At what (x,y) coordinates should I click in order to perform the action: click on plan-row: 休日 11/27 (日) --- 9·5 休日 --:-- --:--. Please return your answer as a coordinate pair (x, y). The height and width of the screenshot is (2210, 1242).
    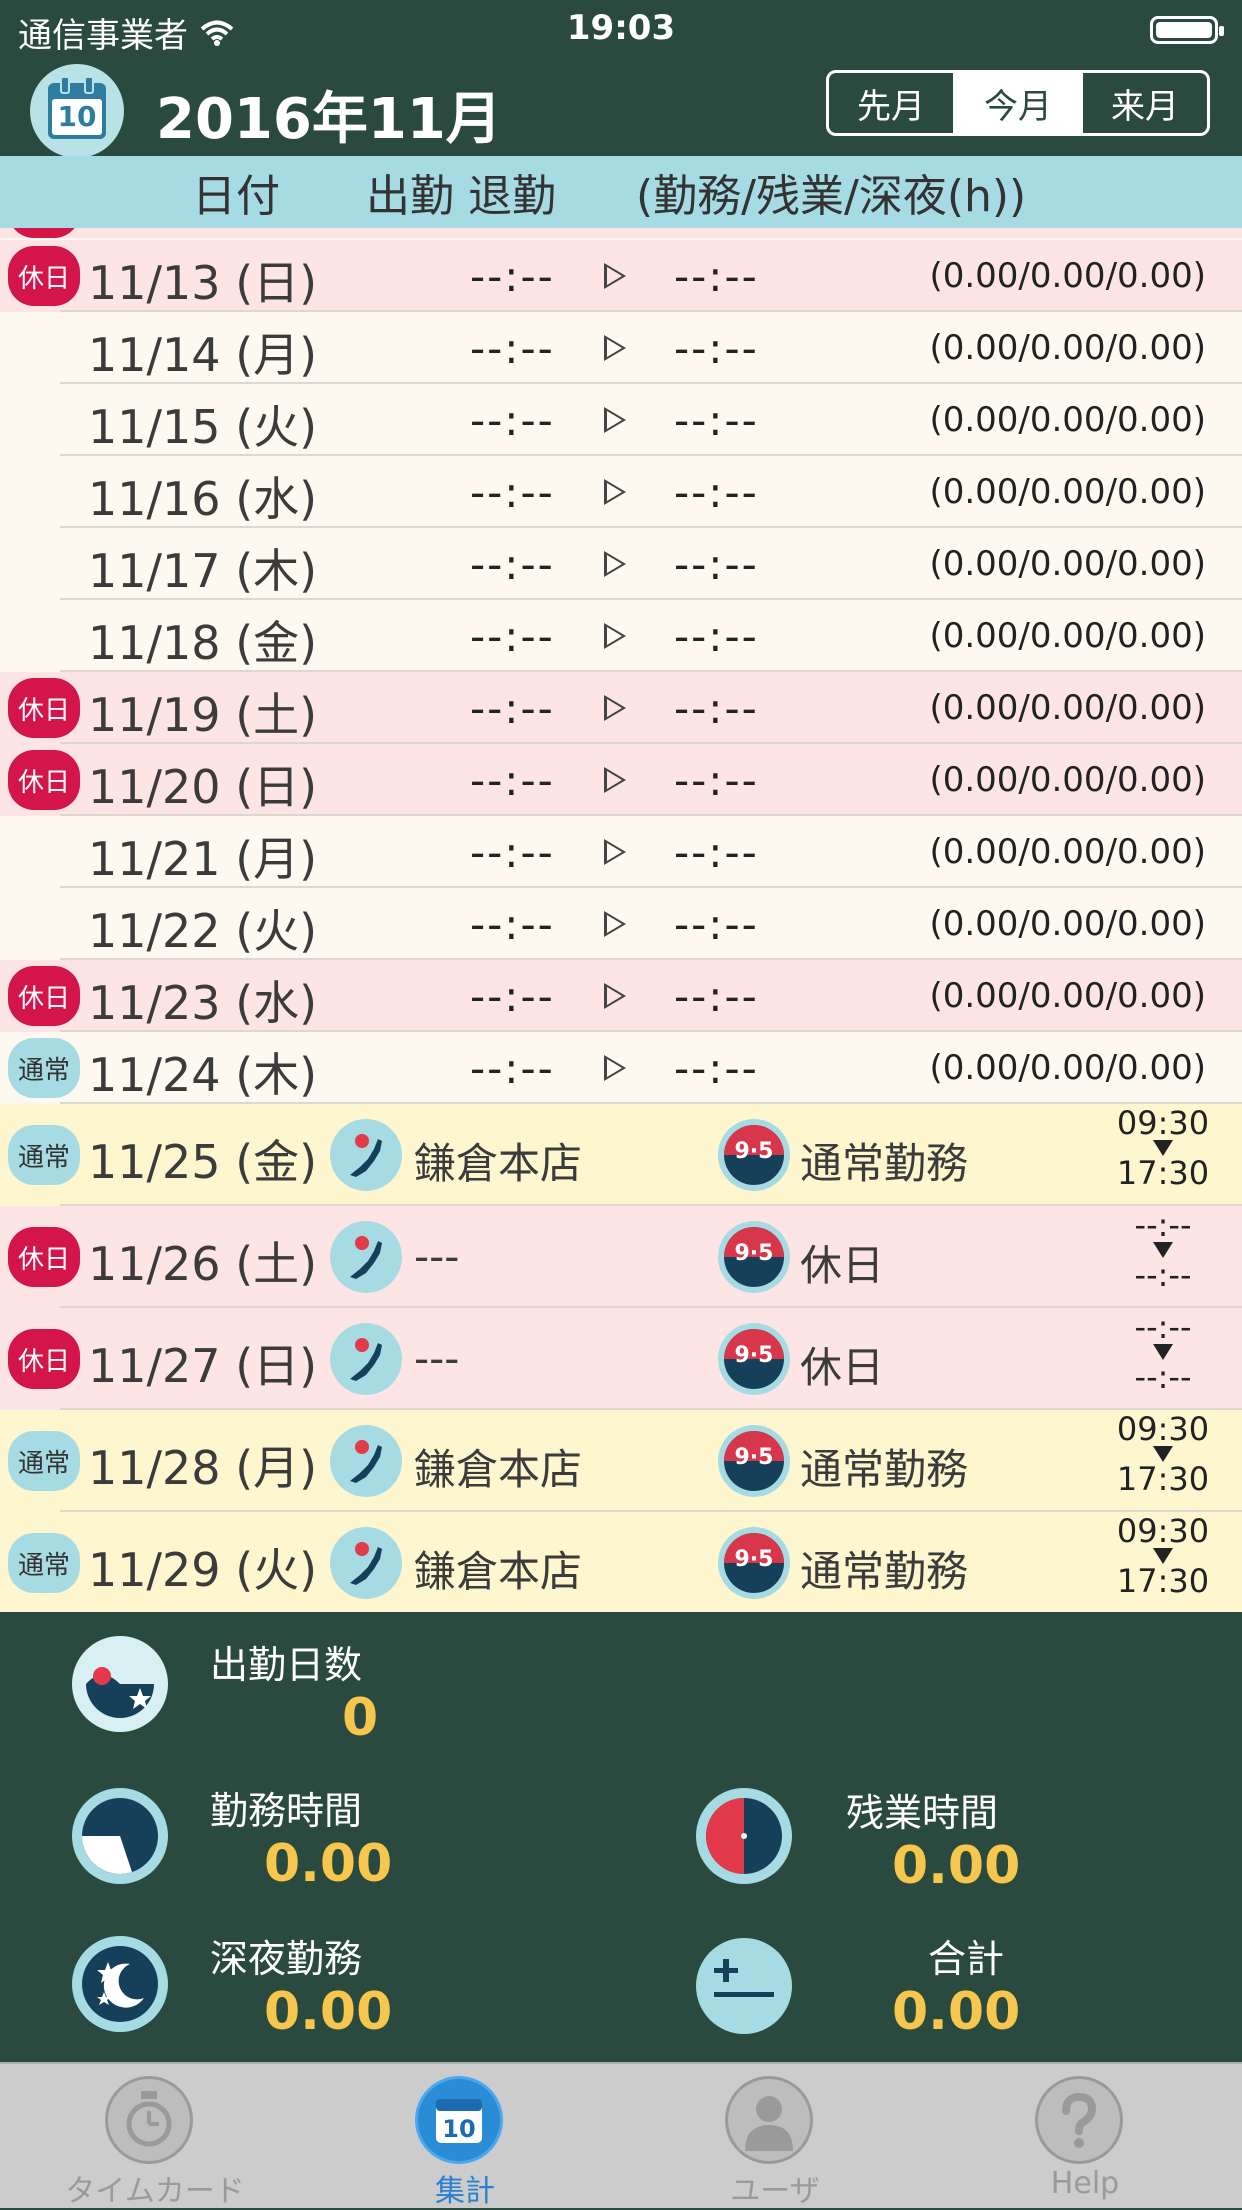
    Looking at the image, I should click on (621, 1359).